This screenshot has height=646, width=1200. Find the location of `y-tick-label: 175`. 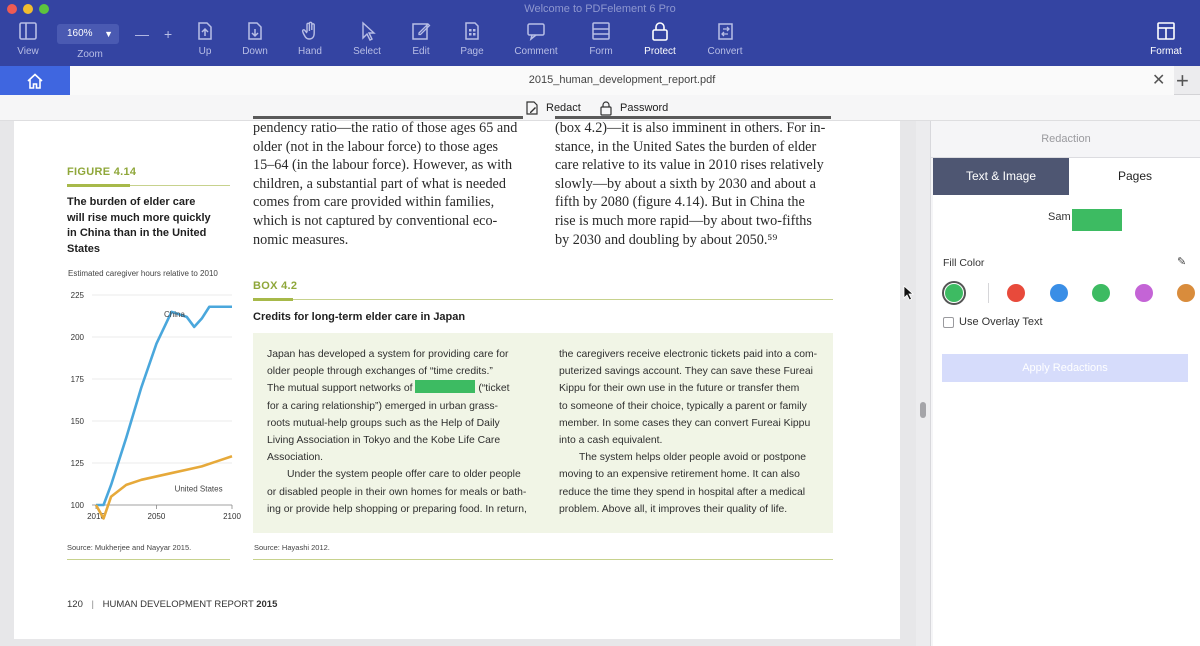

y-tick-label: 175 is located at coordinates (78, 379).